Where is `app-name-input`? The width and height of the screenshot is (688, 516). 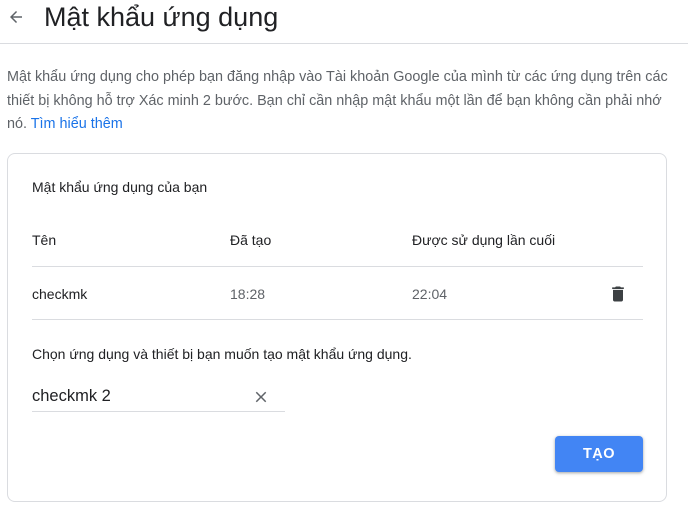
app-name-input is located at coordinates (137, 396).